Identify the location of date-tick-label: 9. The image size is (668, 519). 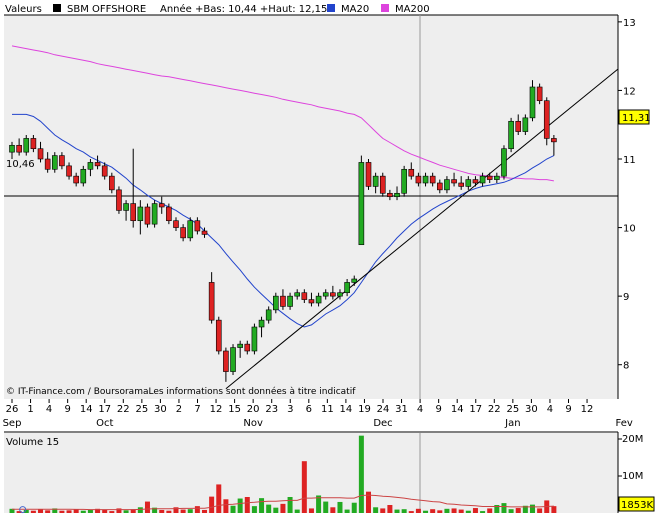
(438, 409).